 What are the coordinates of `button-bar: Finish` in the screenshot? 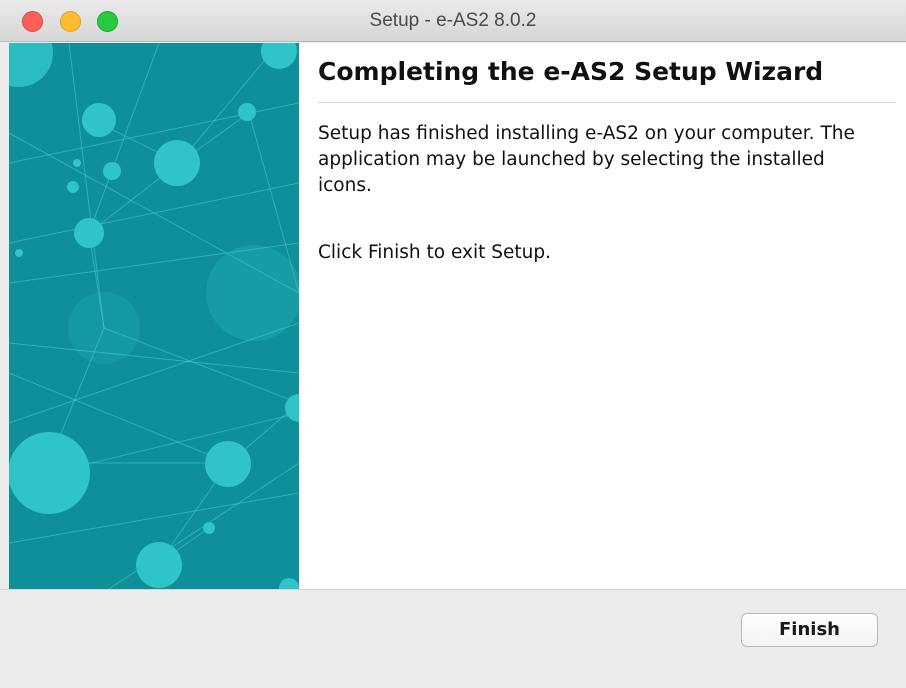 It's located at (453, 638).